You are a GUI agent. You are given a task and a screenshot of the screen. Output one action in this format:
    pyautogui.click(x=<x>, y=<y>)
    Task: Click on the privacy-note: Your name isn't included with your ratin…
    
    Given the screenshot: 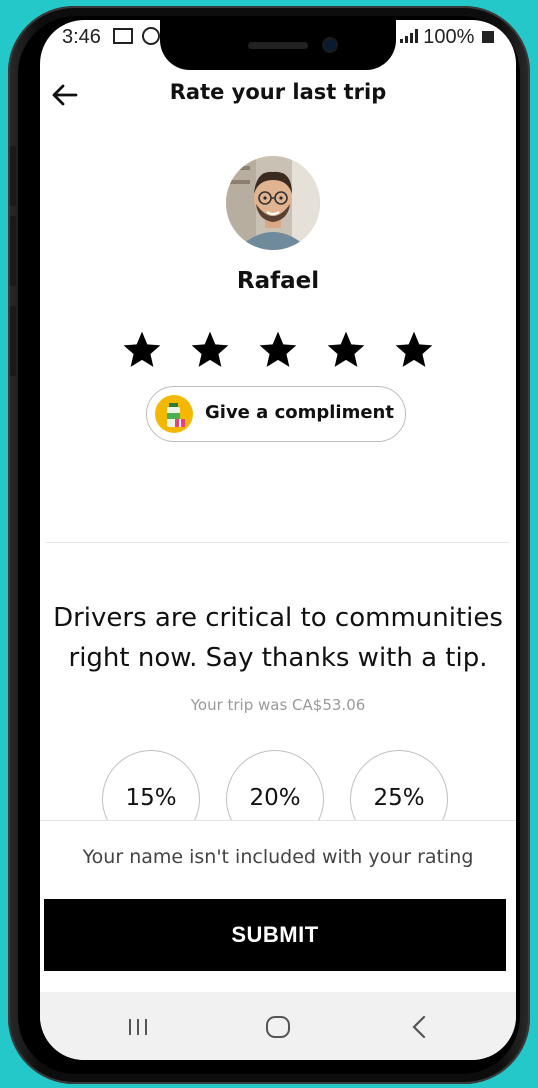 What is the action you would take?
    pyautogui.click(x=278, y=857)
    